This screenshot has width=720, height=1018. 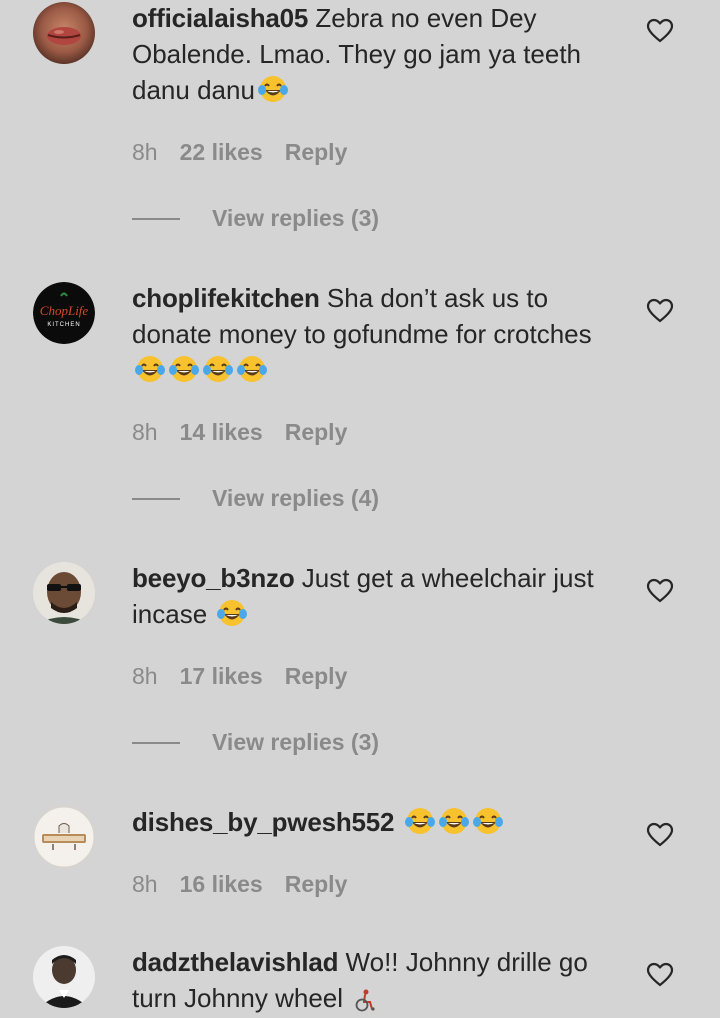 I want to click on lips-portrait-icon, so click(x=64, y=33).